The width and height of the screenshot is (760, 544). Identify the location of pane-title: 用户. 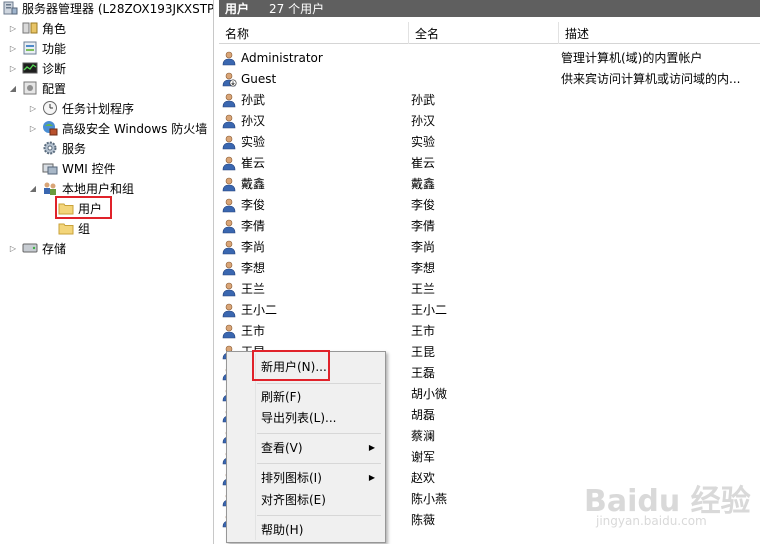
(237, 9).